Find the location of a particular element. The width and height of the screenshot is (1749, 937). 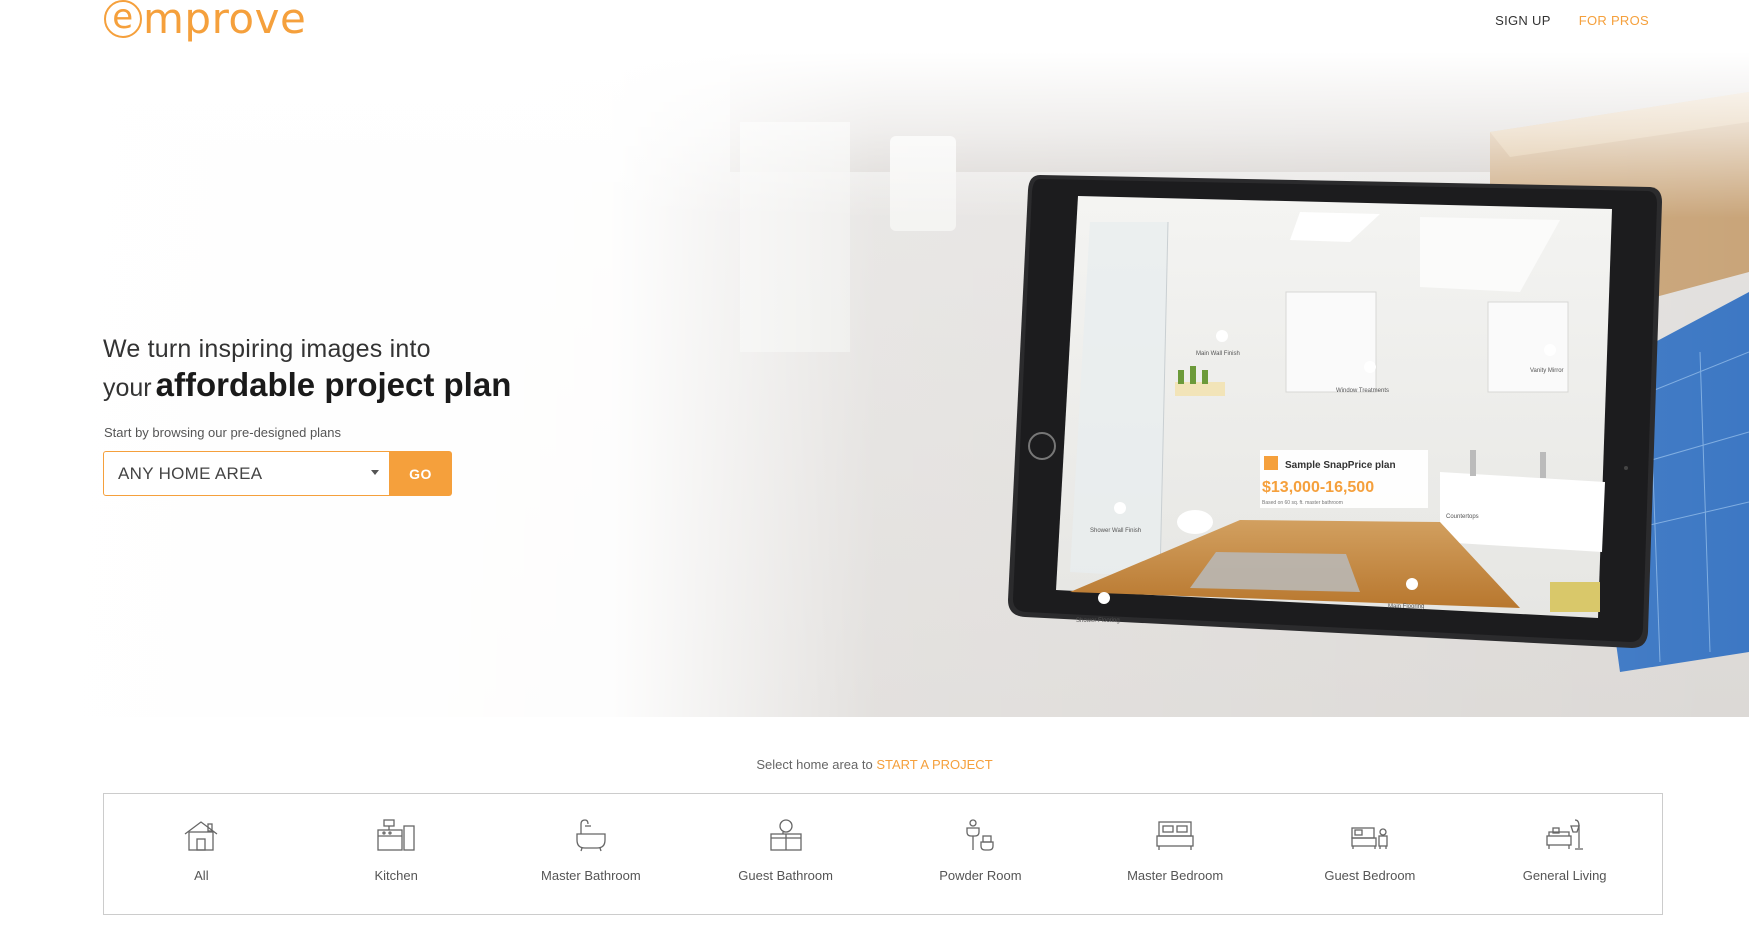

tablet-plan-note: Based on 60 sq. ft. master bathroom is located at coordinates (1302, 503).